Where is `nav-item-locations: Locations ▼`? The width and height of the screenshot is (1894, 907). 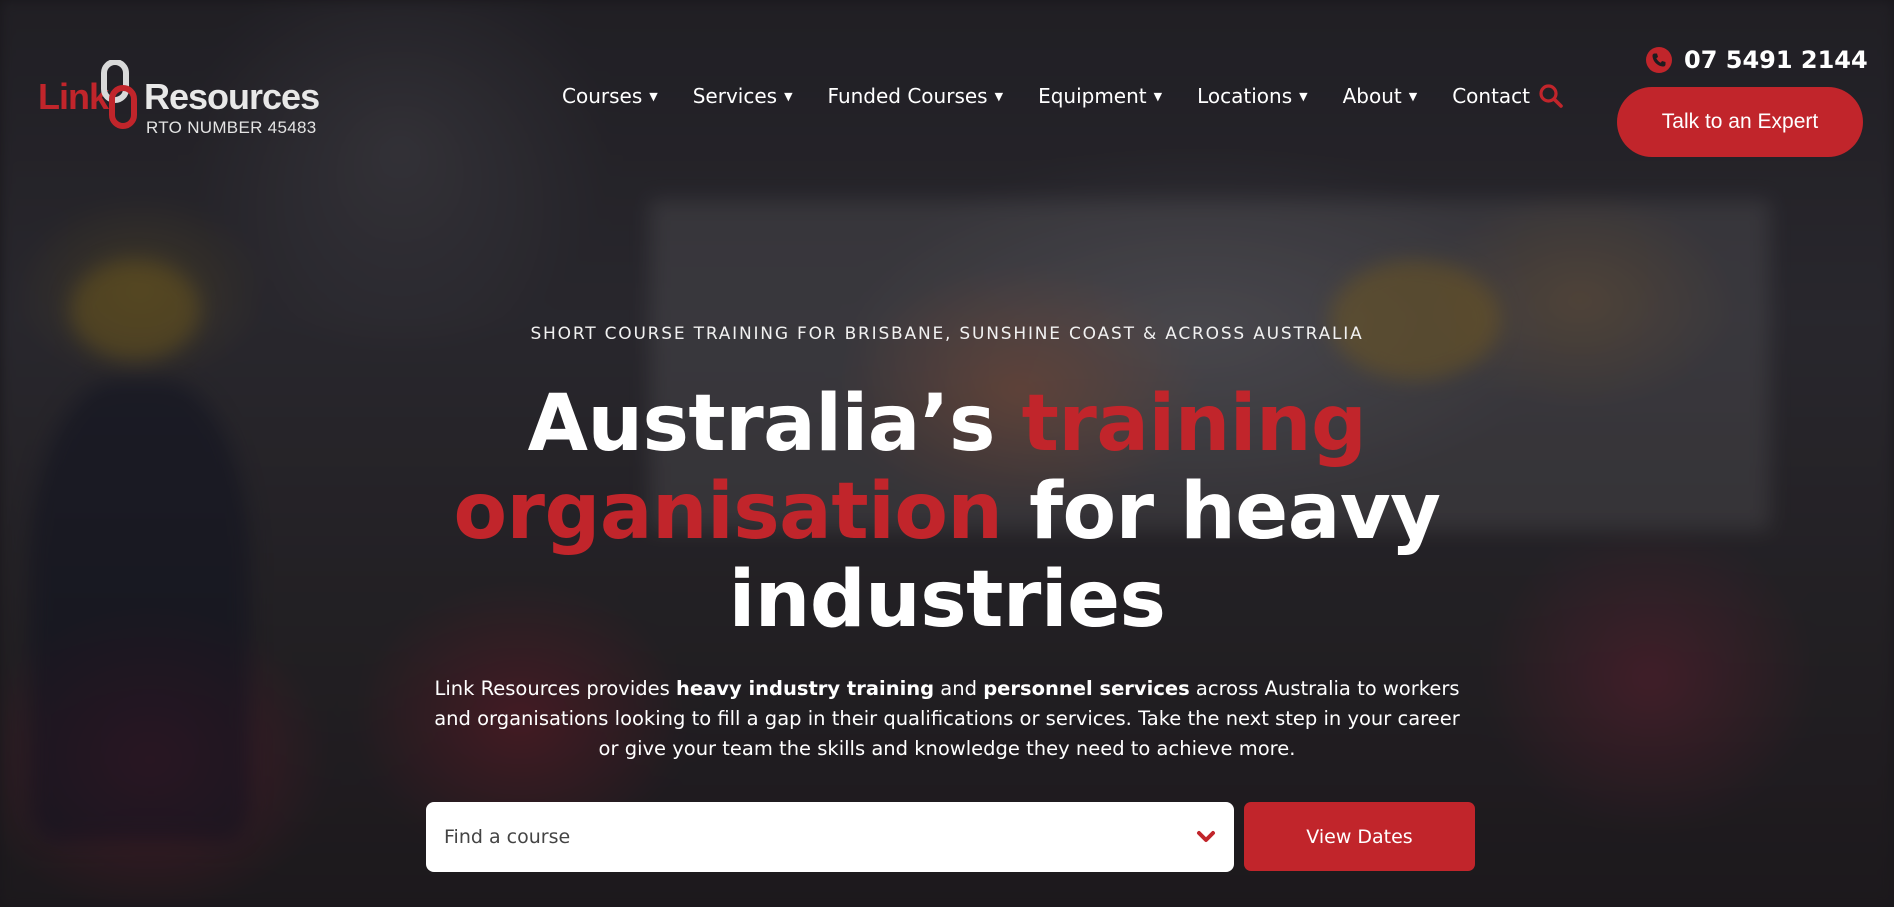
nav-item-locations: Locations ▼ is located at coordinates (1252, 96).